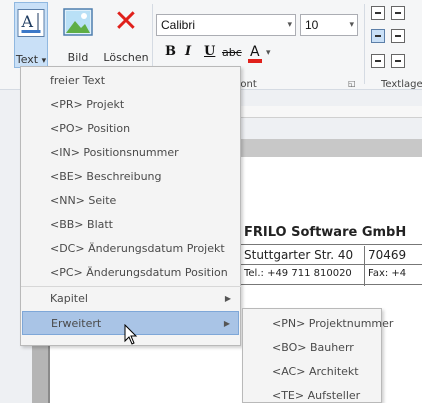 This screenshot has height=403, width=422. I want to click on menu-item-projekt: <PR> Projekt, so click(130, 105).